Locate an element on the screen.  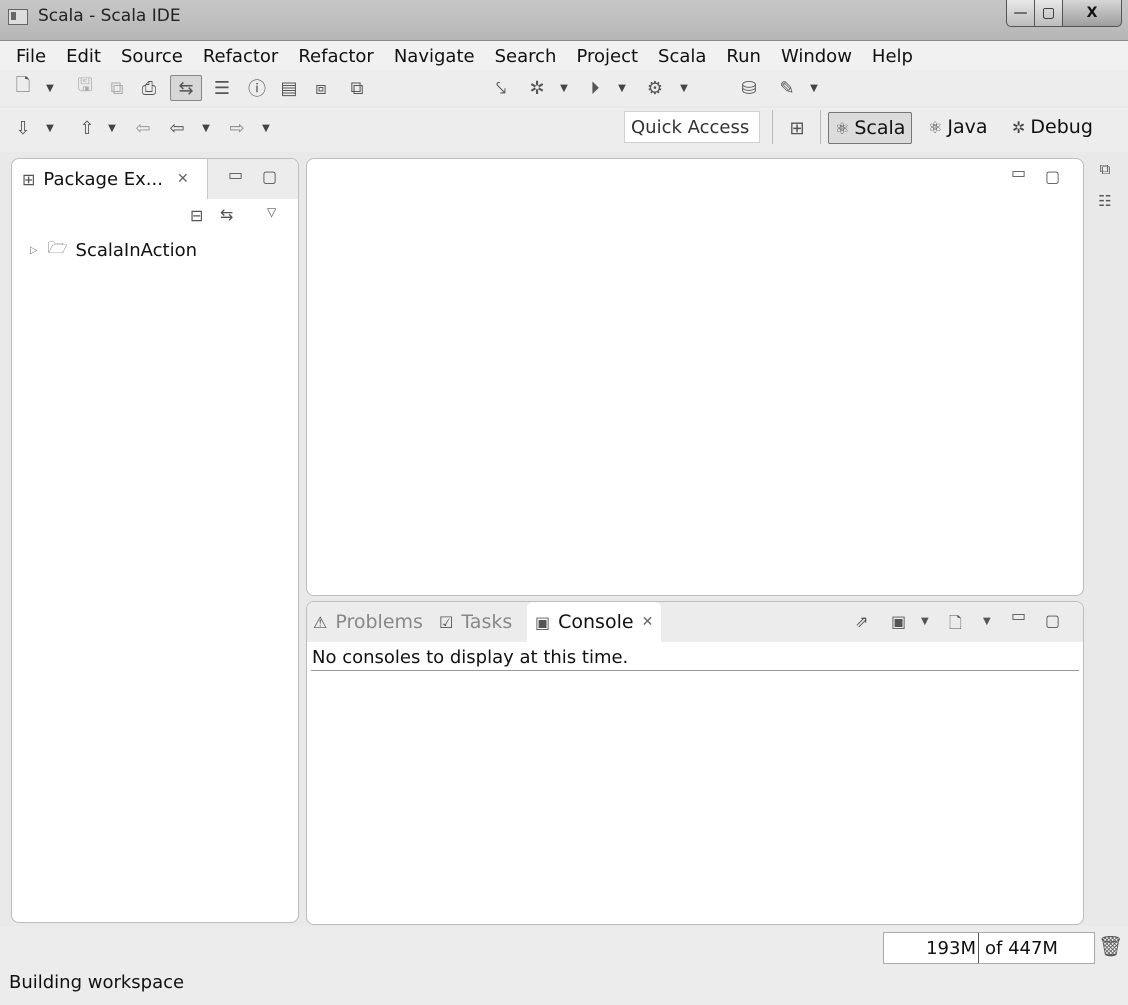
perspective-java: ⚛ Java is located at coordinates (957, 127).